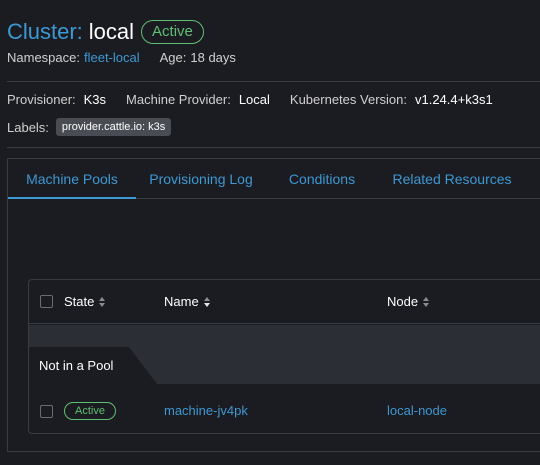 The height and width of the screenshot is (465, 540). Describe the element at coordinates (403, 301) in the screenshot. I see `column-label-node: Node` at that location.